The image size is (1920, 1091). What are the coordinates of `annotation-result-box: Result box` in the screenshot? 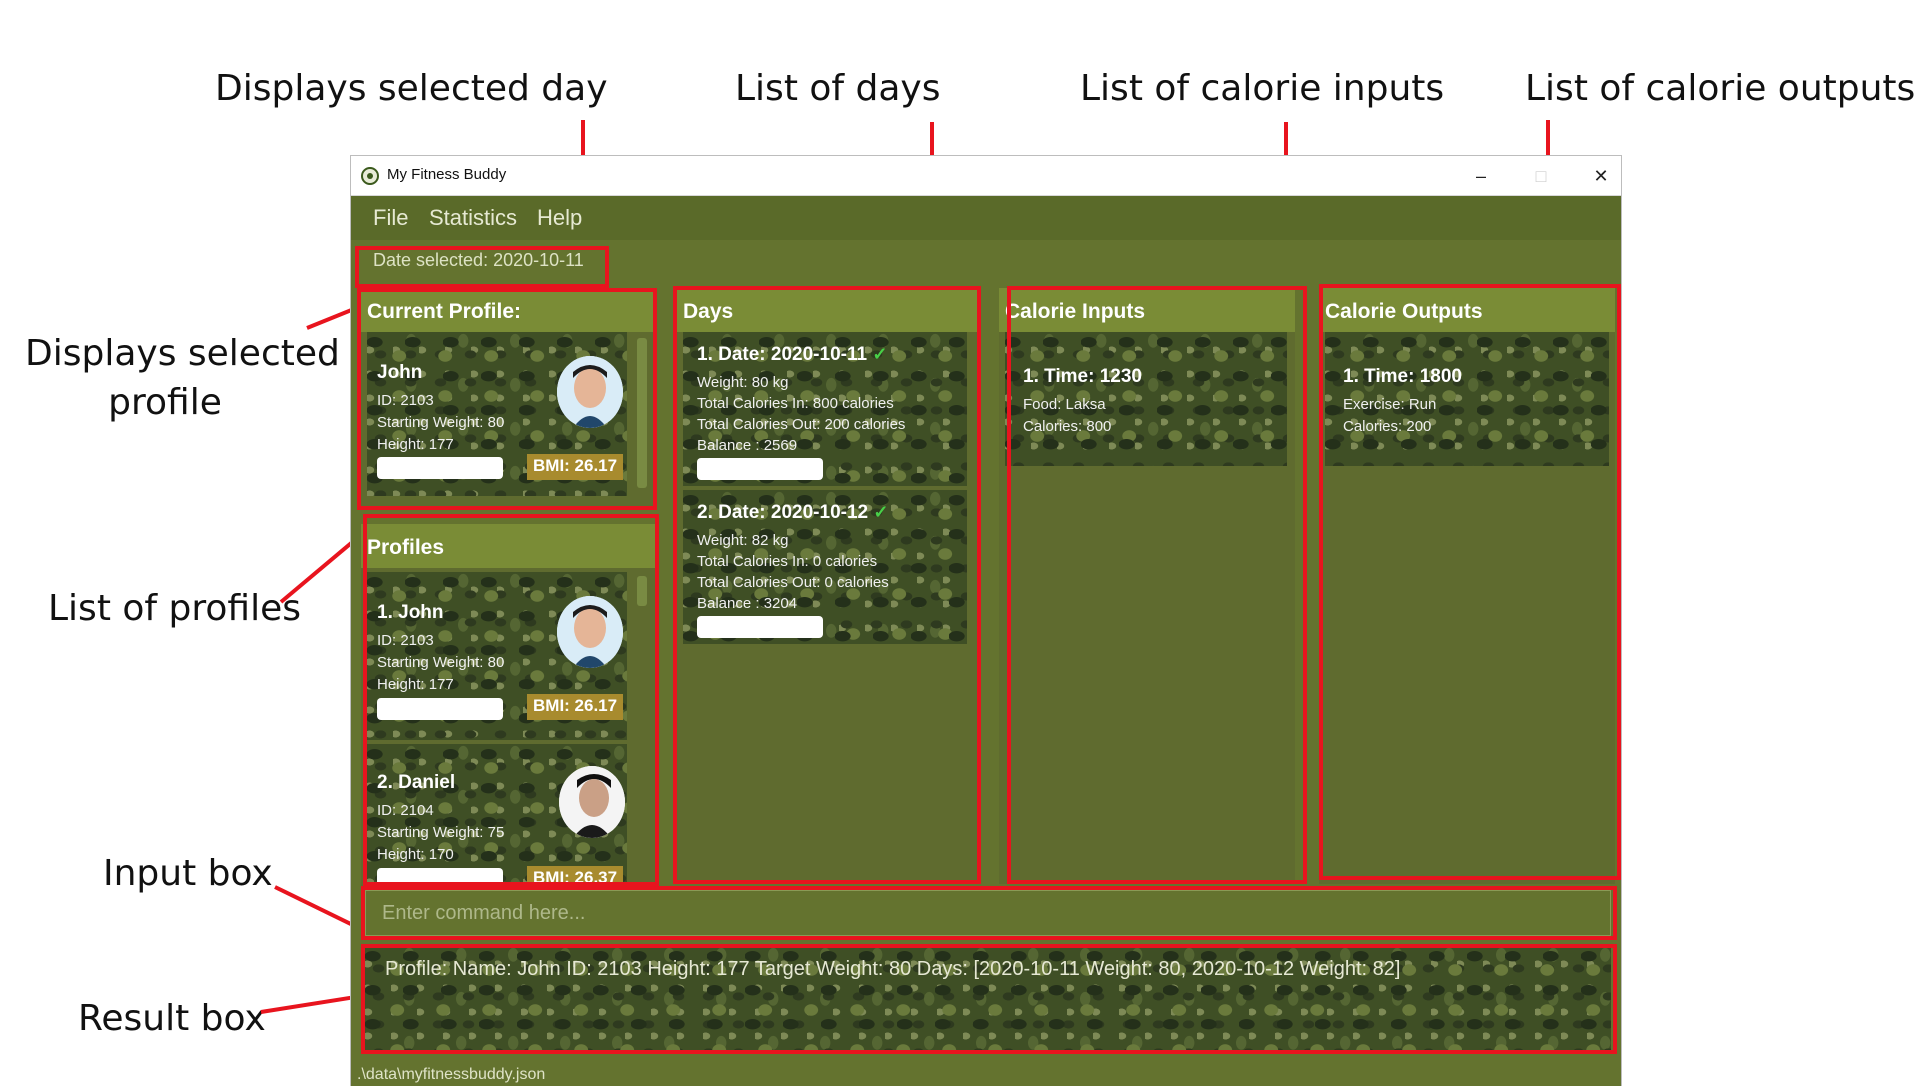 It's located at (172, 1018).